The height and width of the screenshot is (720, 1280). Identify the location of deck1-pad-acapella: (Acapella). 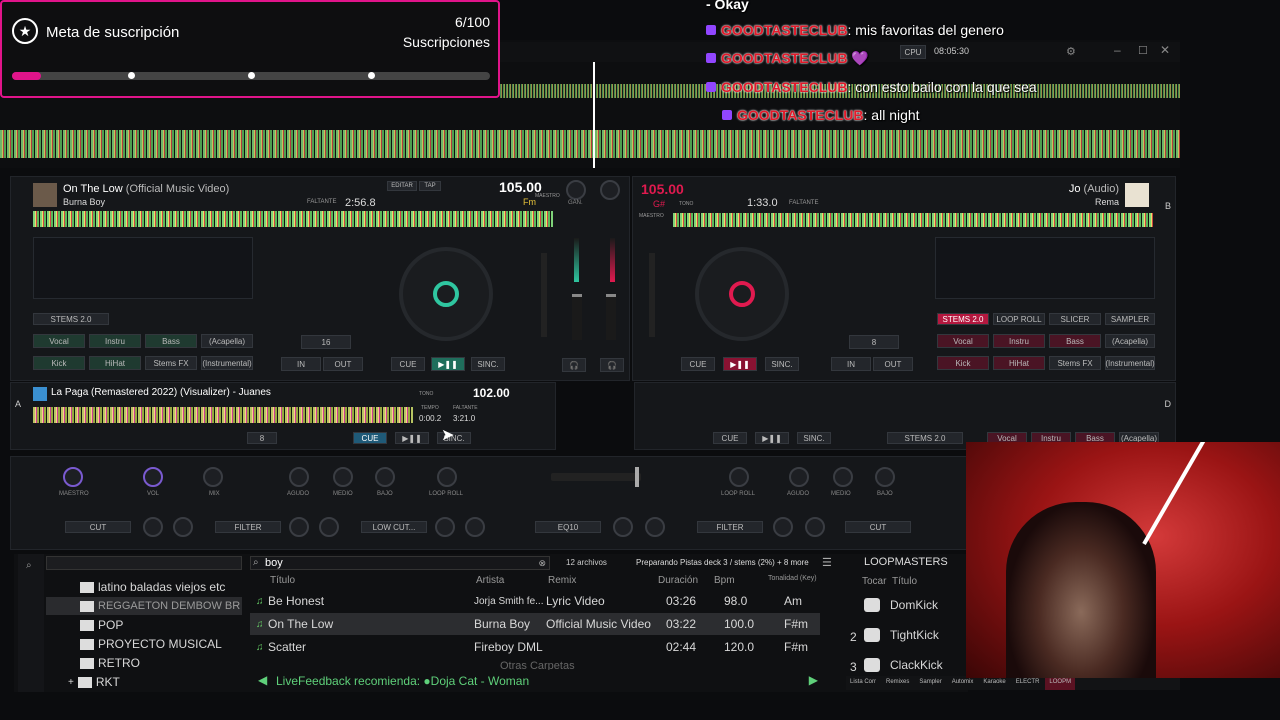
(227, 341).